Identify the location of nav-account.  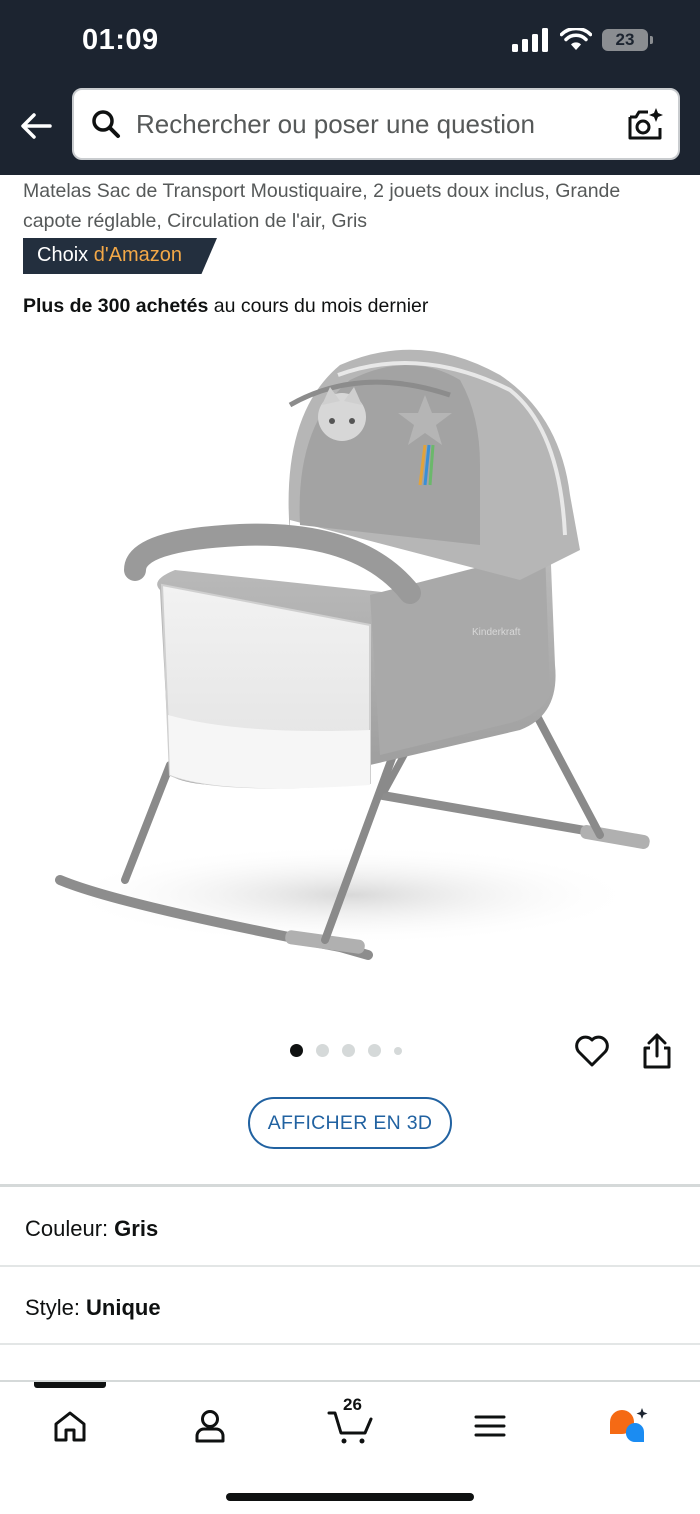
(210, 1426).